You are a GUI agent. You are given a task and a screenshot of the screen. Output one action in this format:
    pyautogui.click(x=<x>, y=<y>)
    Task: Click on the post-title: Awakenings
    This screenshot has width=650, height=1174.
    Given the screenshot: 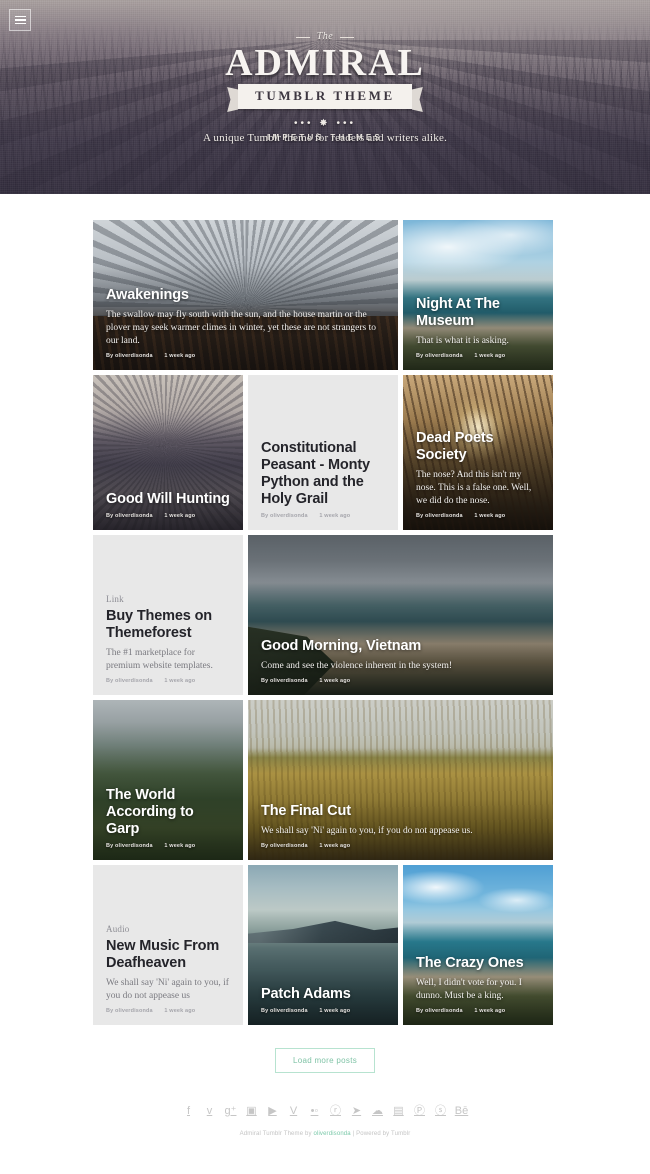 What is the action you would take?
    pyautogui.click(x=245, y=295)
    